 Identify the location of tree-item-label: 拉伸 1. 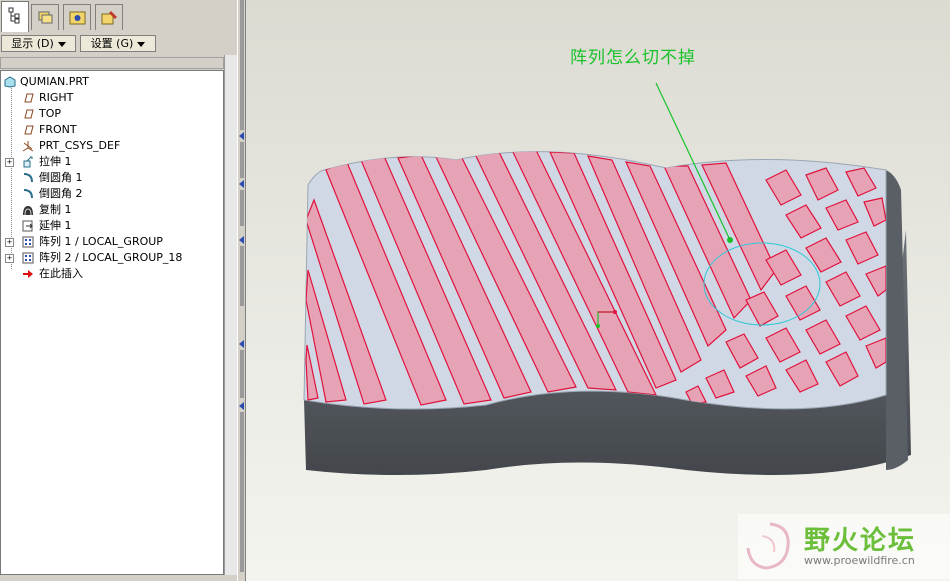
(55, 161).